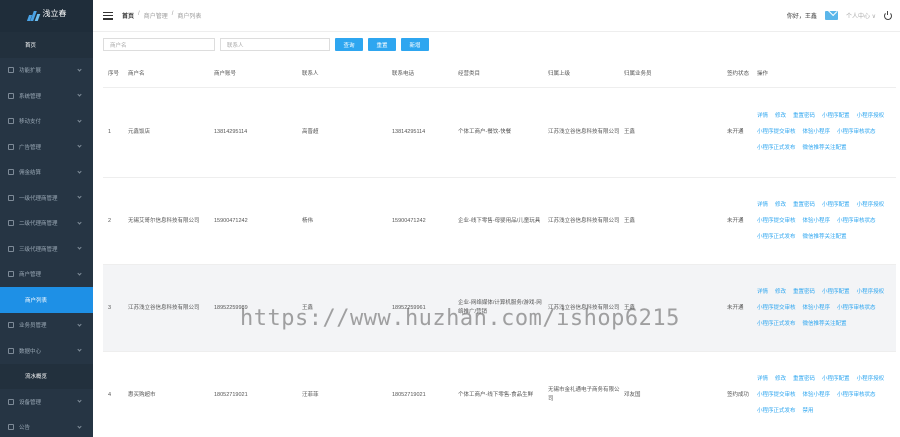  I want to click on sidebar-item: 三级代理商管理, so click(46, 249).